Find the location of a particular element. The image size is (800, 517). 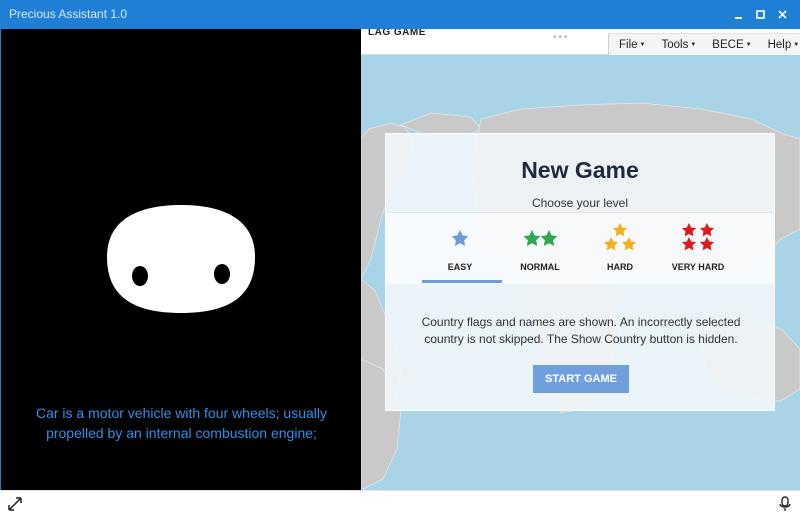

menu-help-label: Help is located at coordinates (779, 44).